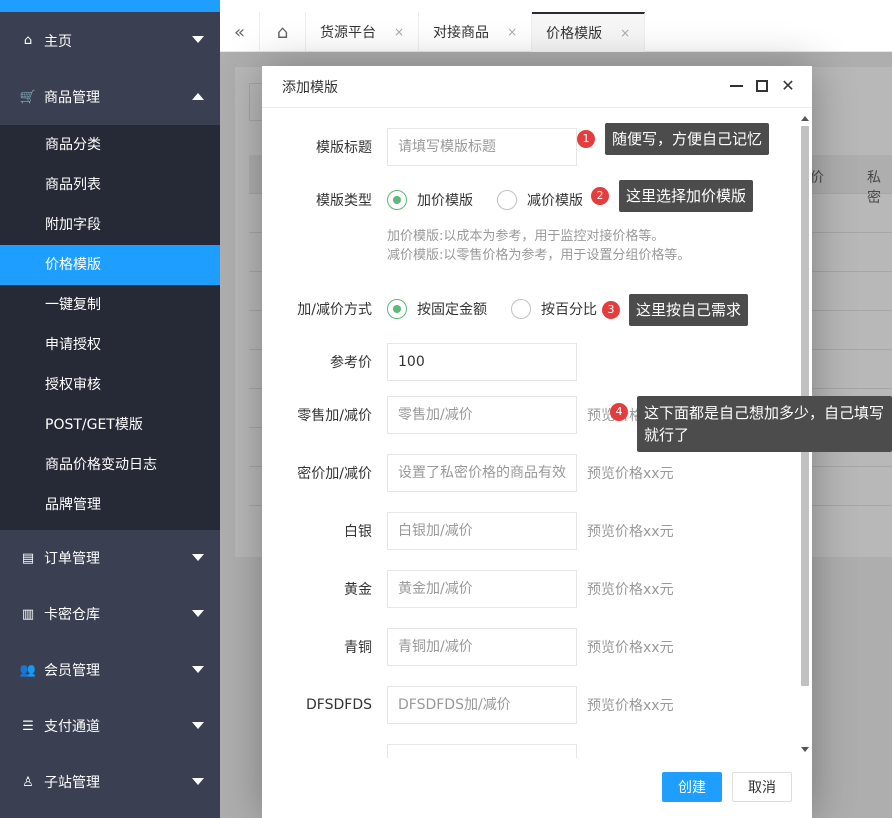  I want to click on field-label: 模版类型, so click(344, 201).